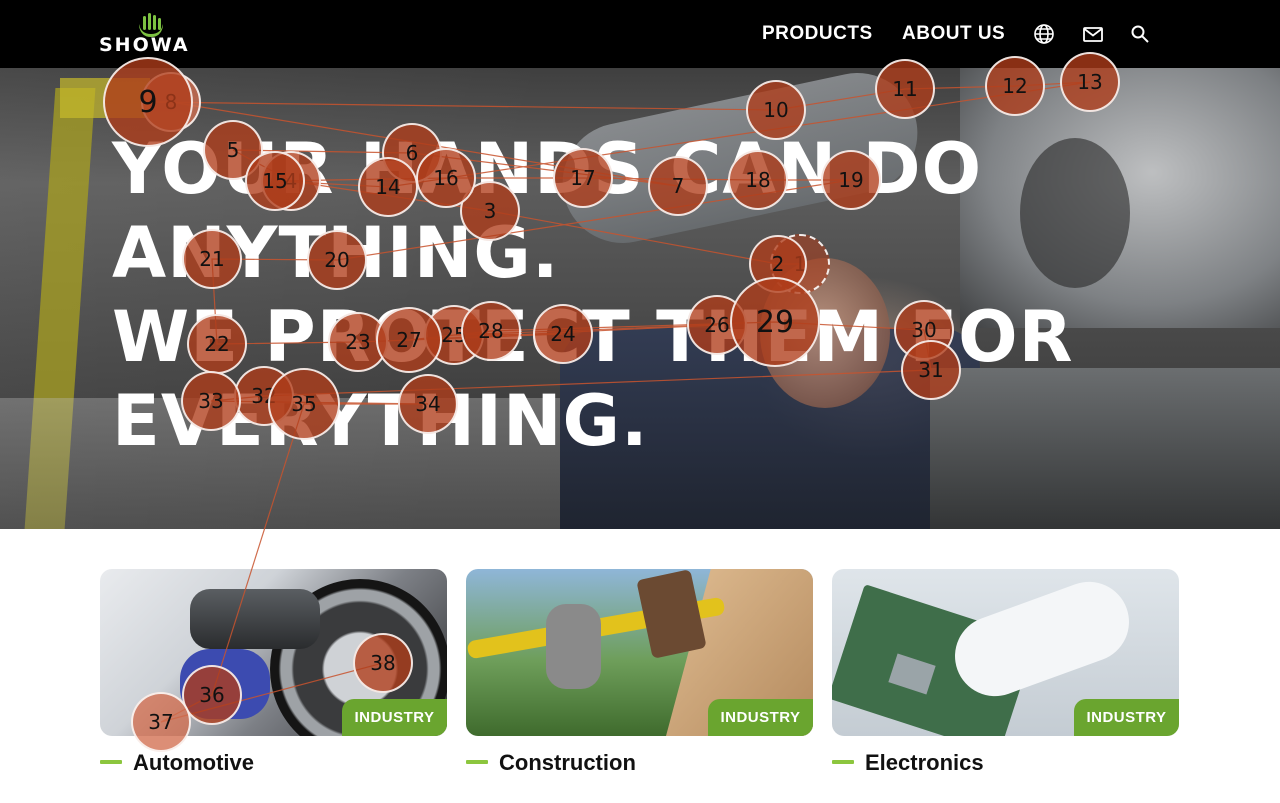 The image size is (1280, 803). What do you see at coordinates (931, 370) in the screenshot?
I see `fixation-marker: 31` at bounding box center [931, 370].